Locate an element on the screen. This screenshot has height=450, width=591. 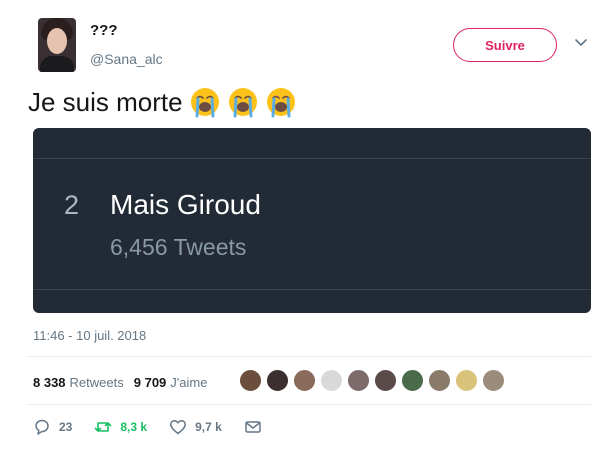
likes-count: 9 709 is located at coordinates (150, 382).